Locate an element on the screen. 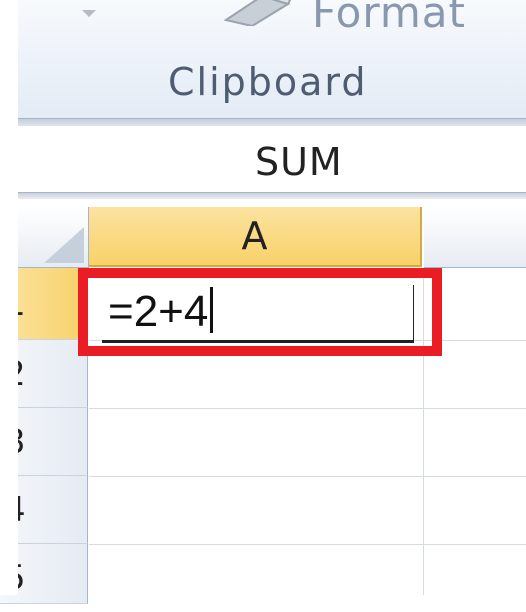 Image resolution: width=526 pixels, height=612 pixels. cell-a5 is located at coordinates (256, 570).